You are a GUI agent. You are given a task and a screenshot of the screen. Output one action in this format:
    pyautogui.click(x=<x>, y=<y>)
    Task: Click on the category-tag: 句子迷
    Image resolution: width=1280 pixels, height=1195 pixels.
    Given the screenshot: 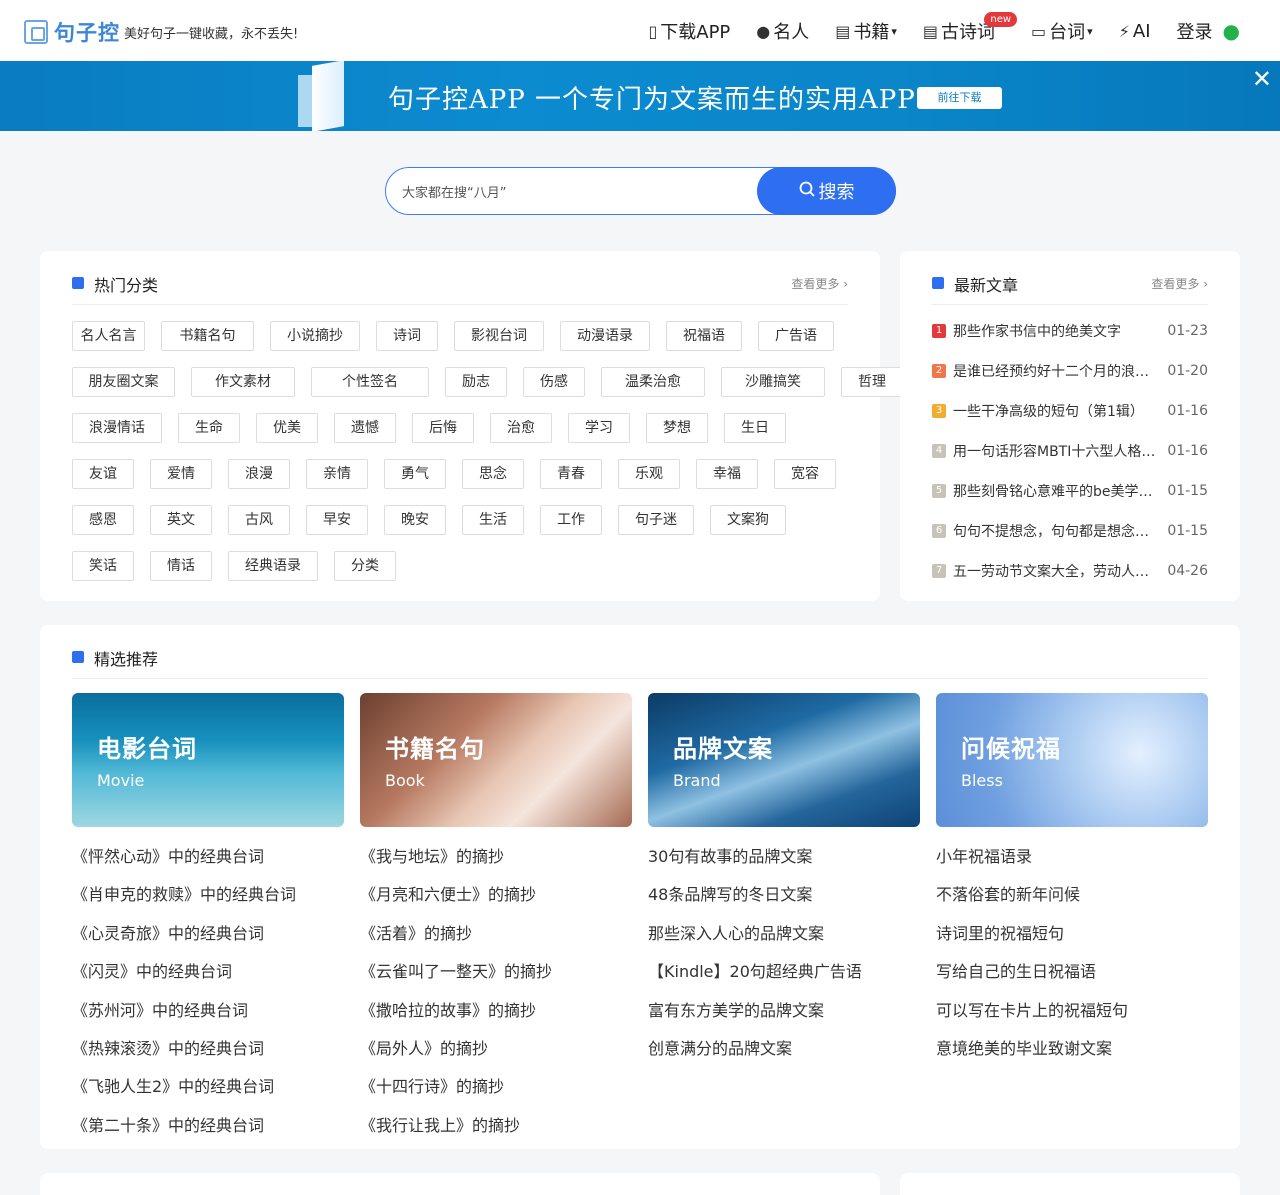 What is the action you would take?
    pyautogui.click(x=656, y=520)
    